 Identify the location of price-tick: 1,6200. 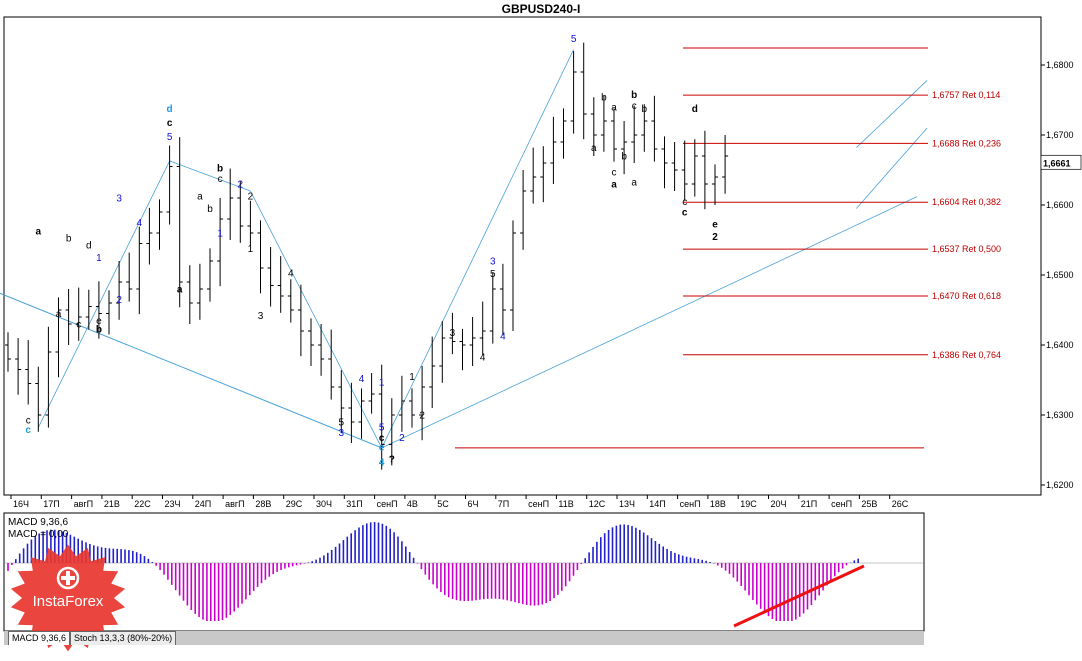
(1060, 485).